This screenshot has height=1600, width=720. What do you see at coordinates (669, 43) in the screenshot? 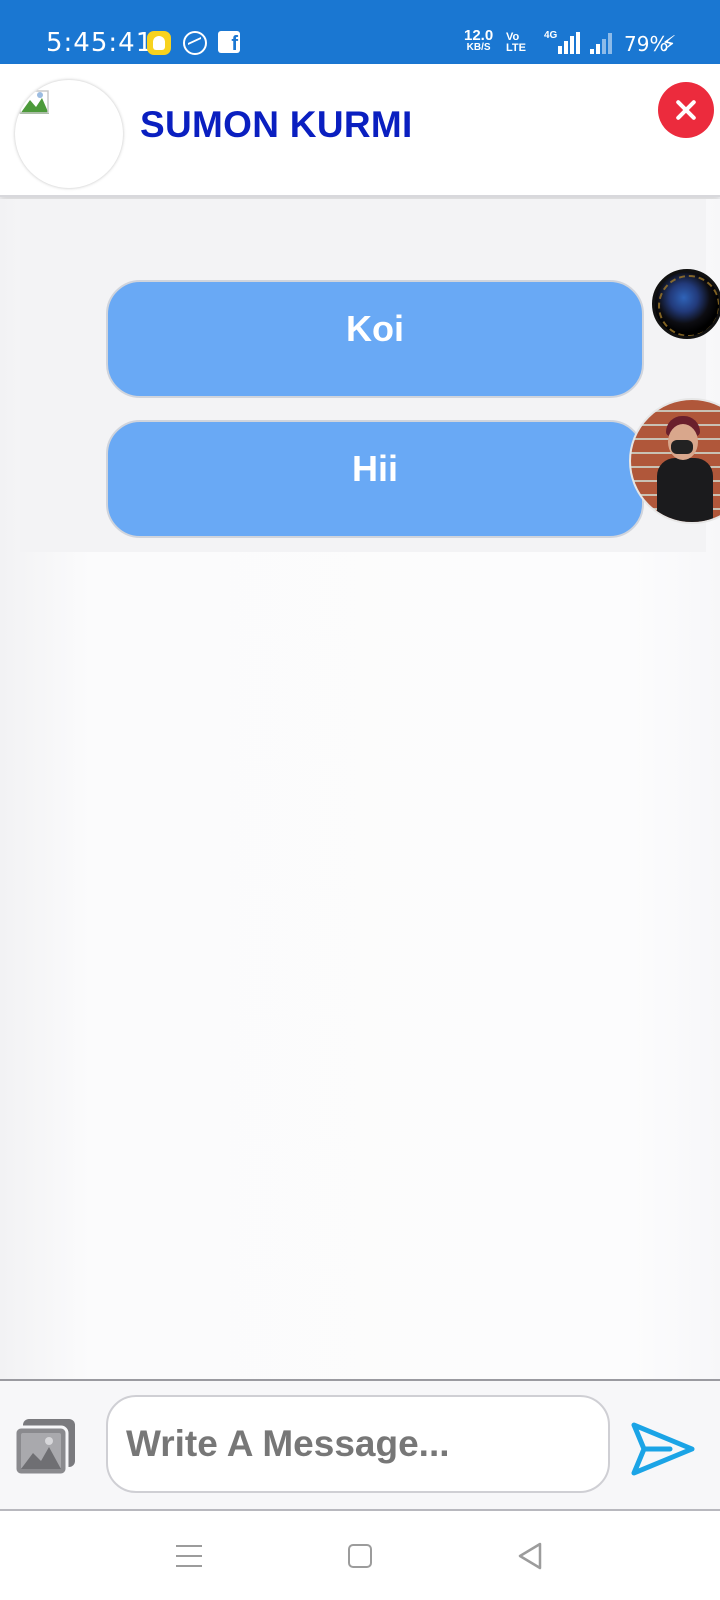
I see `charging-icon: ⚡︎` at bounding box center [669, 43].